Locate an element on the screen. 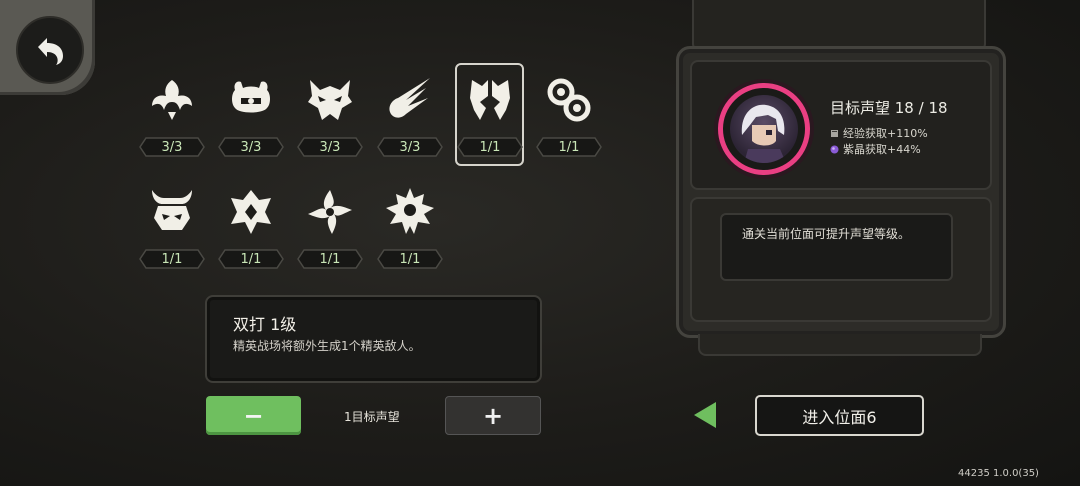  affix-count-10: 1/1 is located at coordinates (410, 259).